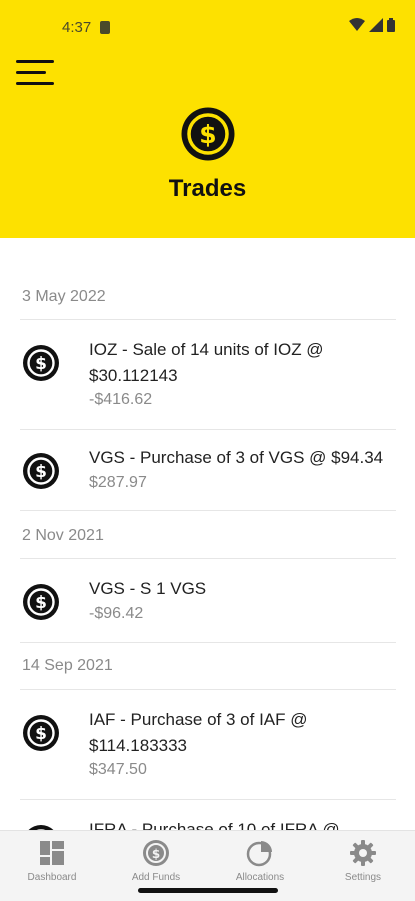 Image resolution: width=415 pixels, height=901 pixels. I want to click on date-header: 3 May 2022, so click(64, 296).